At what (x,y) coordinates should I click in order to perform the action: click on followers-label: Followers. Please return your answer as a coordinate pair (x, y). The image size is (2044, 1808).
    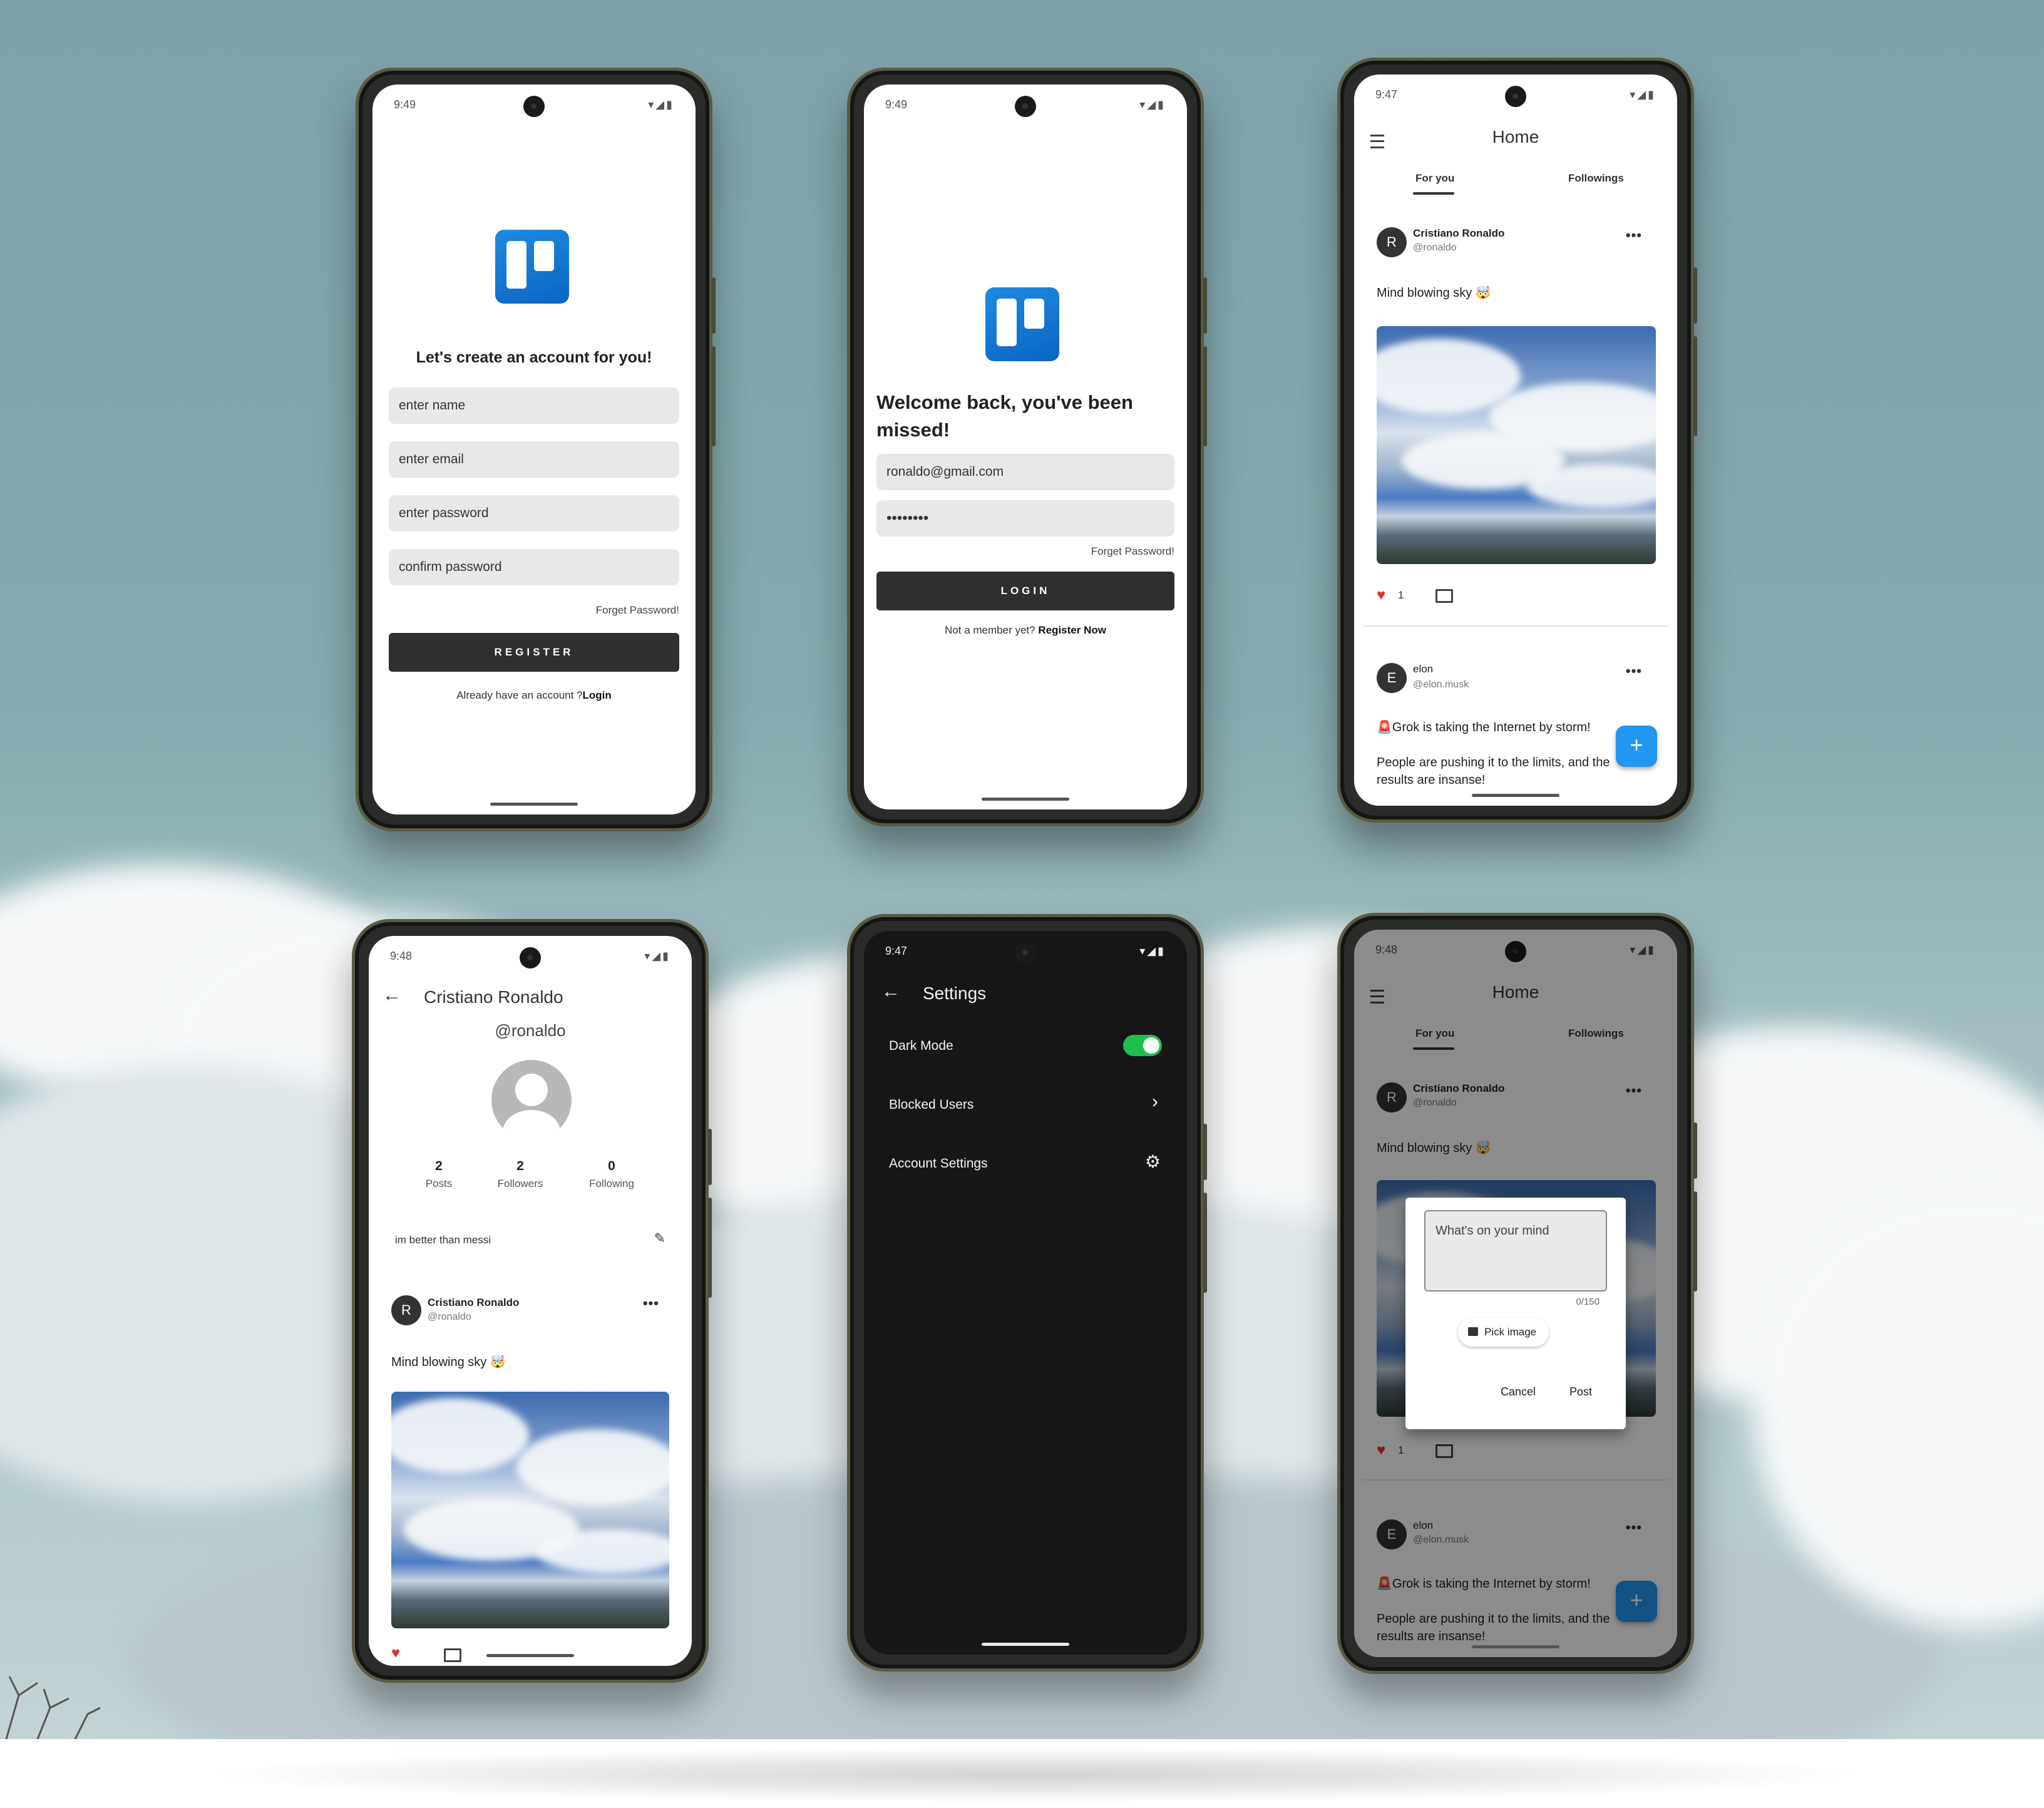
    Looking at the image, I should click on (520, 1184).